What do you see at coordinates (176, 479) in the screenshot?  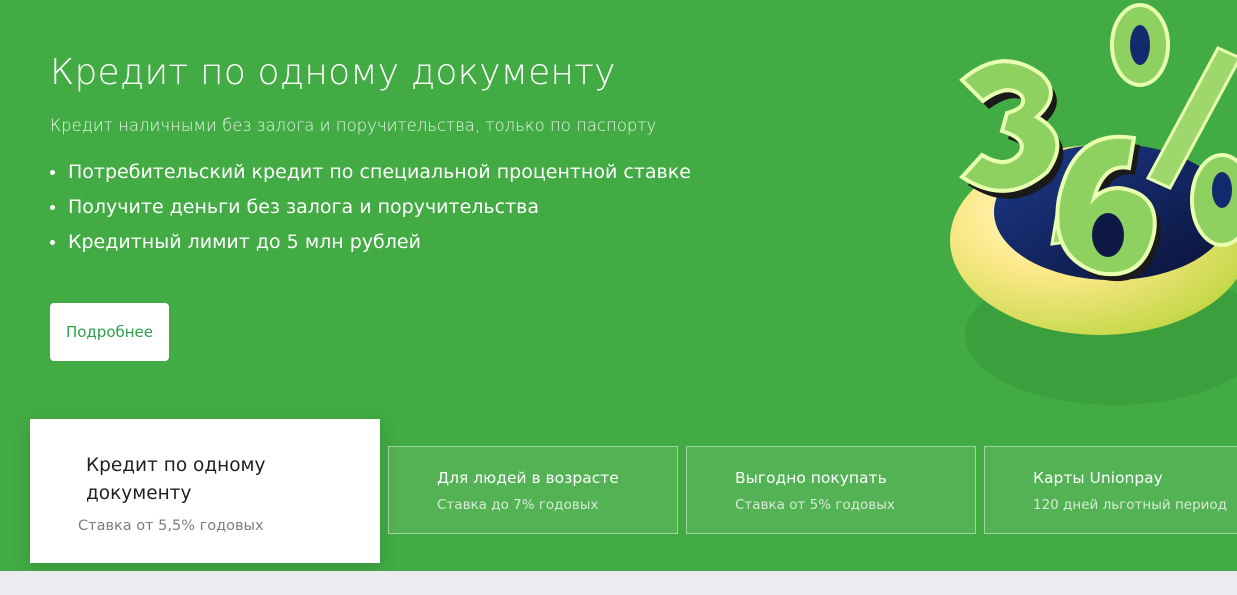 I see `product-card-title: Кредит по одному документу` at bounding box center [176, 479].